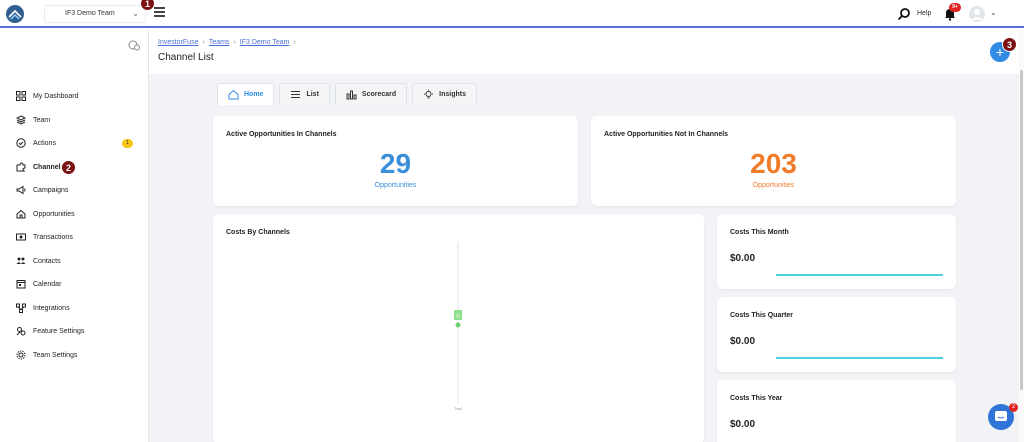  I want to click on breadcrumb-link: Teams, so click(219, 42).